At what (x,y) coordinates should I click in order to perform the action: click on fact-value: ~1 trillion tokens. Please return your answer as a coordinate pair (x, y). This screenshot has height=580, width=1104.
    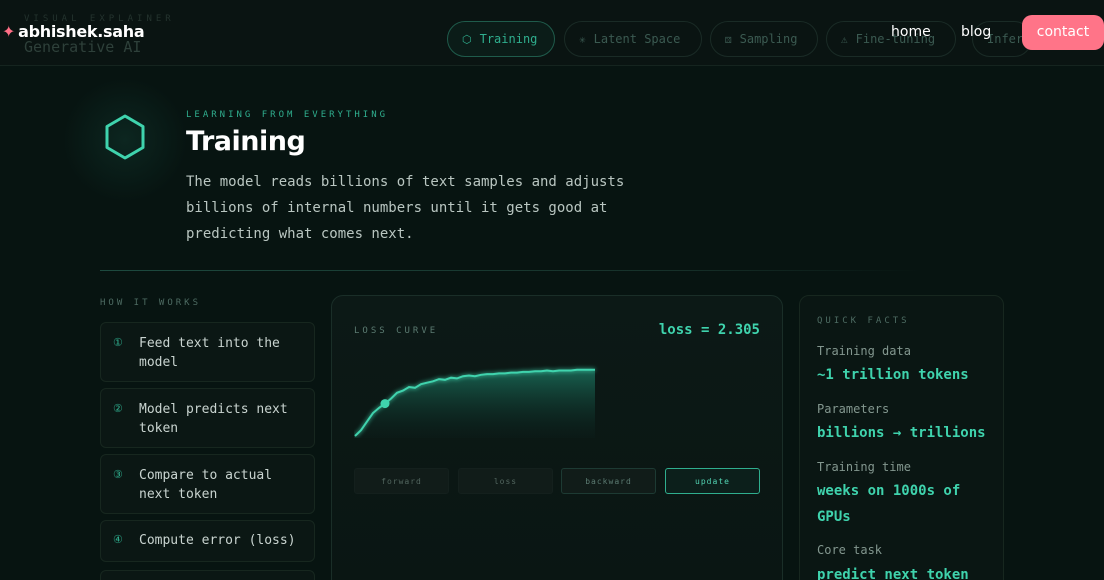
    Looking at the image, I should click on (893, 375).